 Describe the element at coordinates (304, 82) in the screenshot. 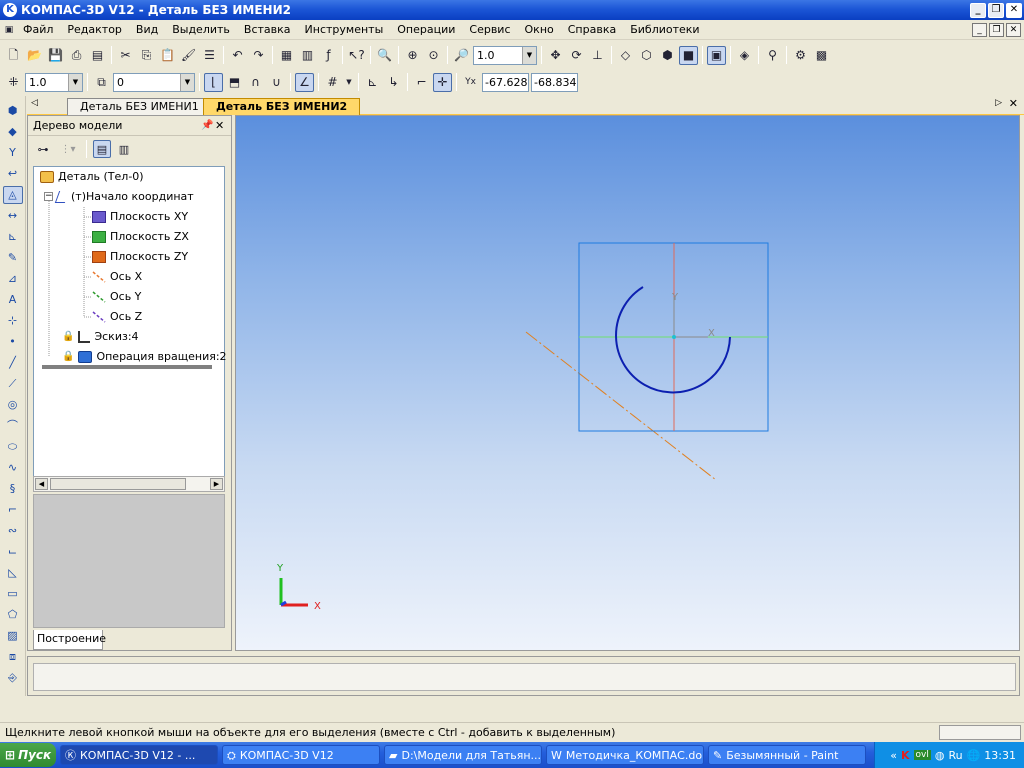

I see `ortho-icon: ∠` at that location.